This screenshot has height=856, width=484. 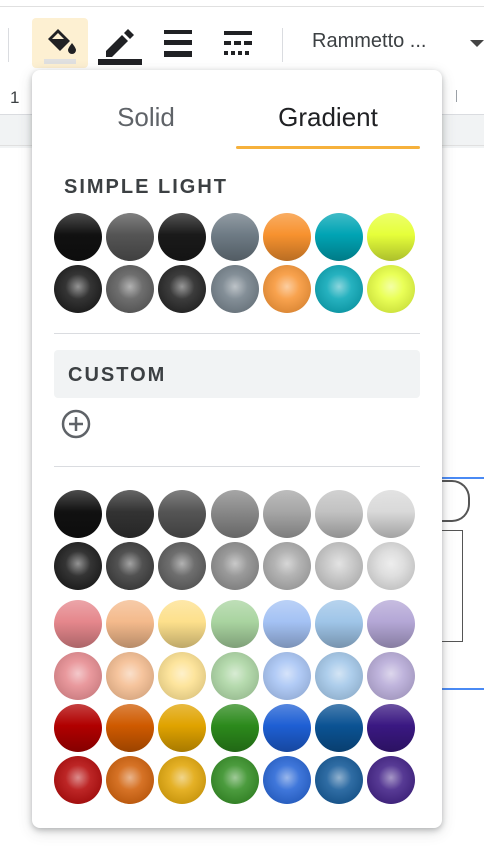 What do you see at coordinates (328, 117) in the screenshot?
I see `tab-gradient: Gradient` at bounding box center [328, 117].